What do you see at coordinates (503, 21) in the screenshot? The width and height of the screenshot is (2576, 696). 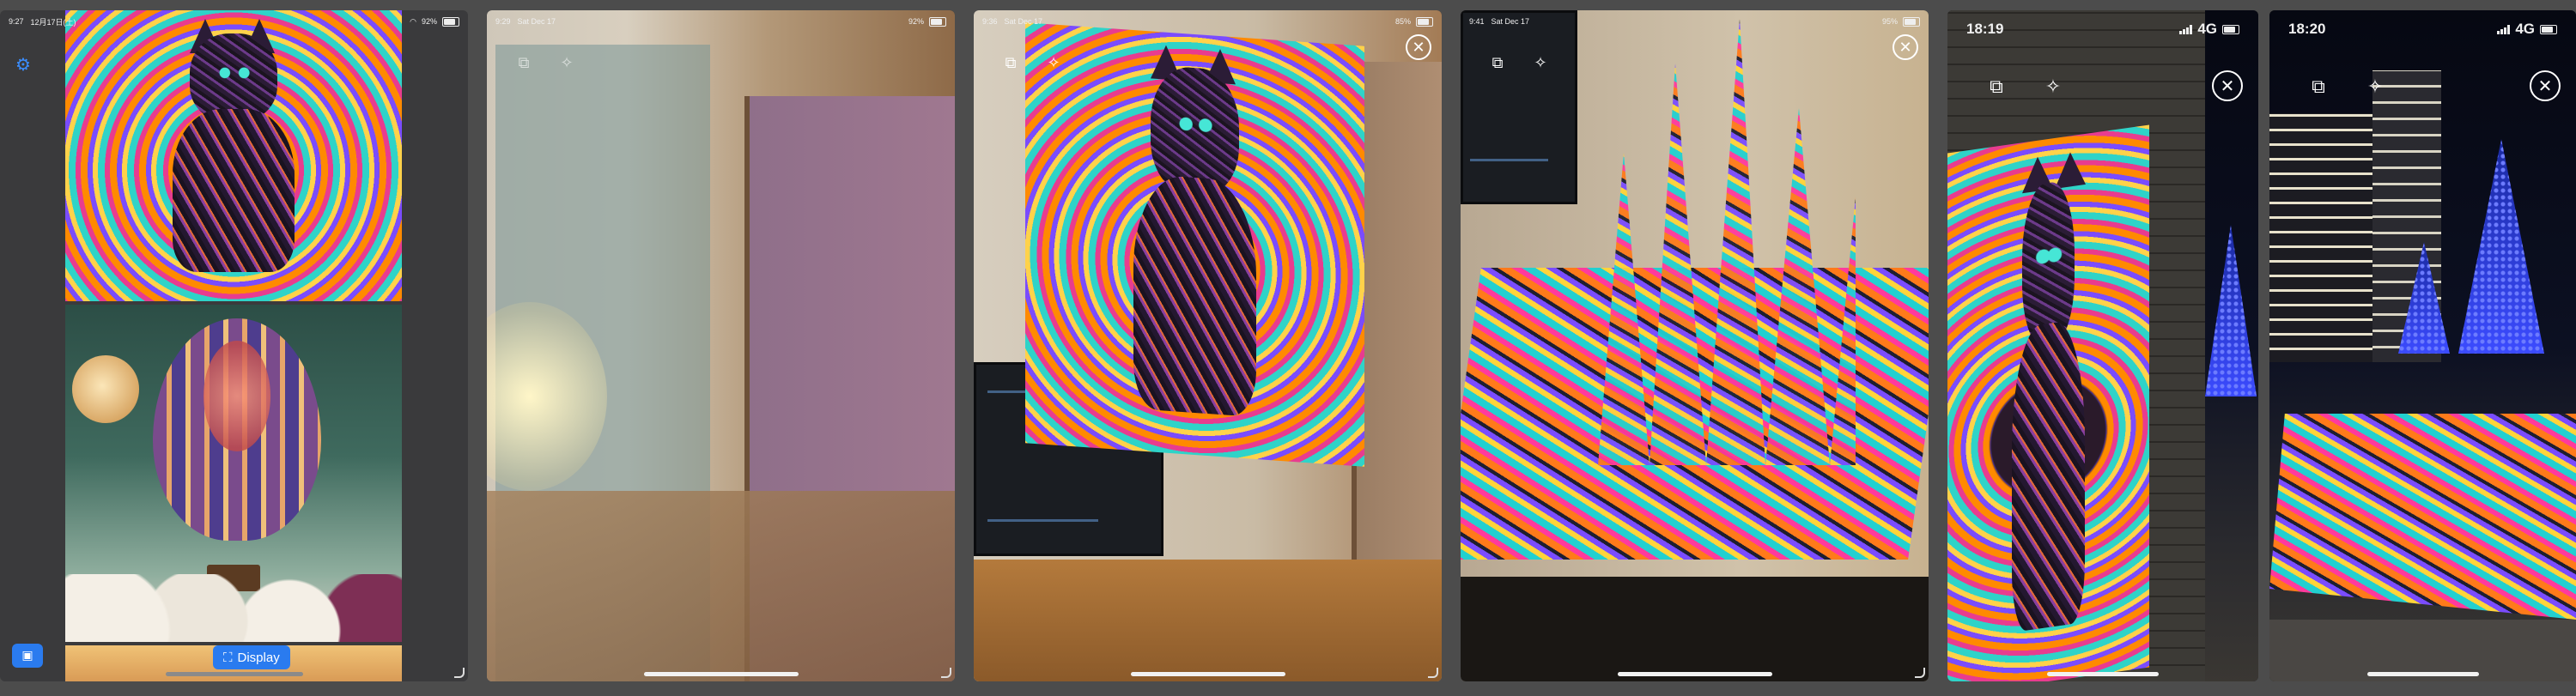 I see `status-time: 9:29` at bounding box center [503, 21].